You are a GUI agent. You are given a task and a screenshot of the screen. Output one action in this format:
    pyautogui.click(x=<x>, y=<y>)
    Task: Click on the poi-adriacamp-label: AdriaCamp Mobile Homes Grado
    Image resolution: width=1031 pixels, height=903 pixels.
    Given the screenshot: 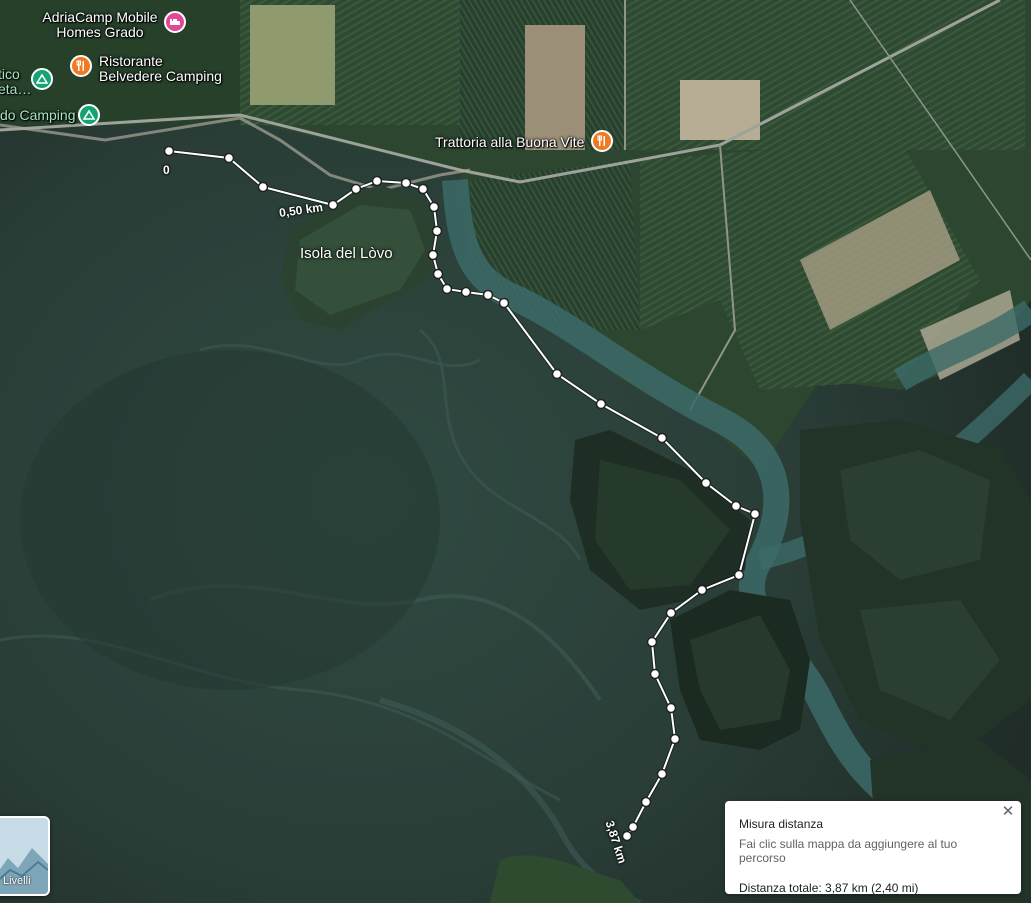 What is the action you would take?
    pyautogui.click(x=100, y=24)
    